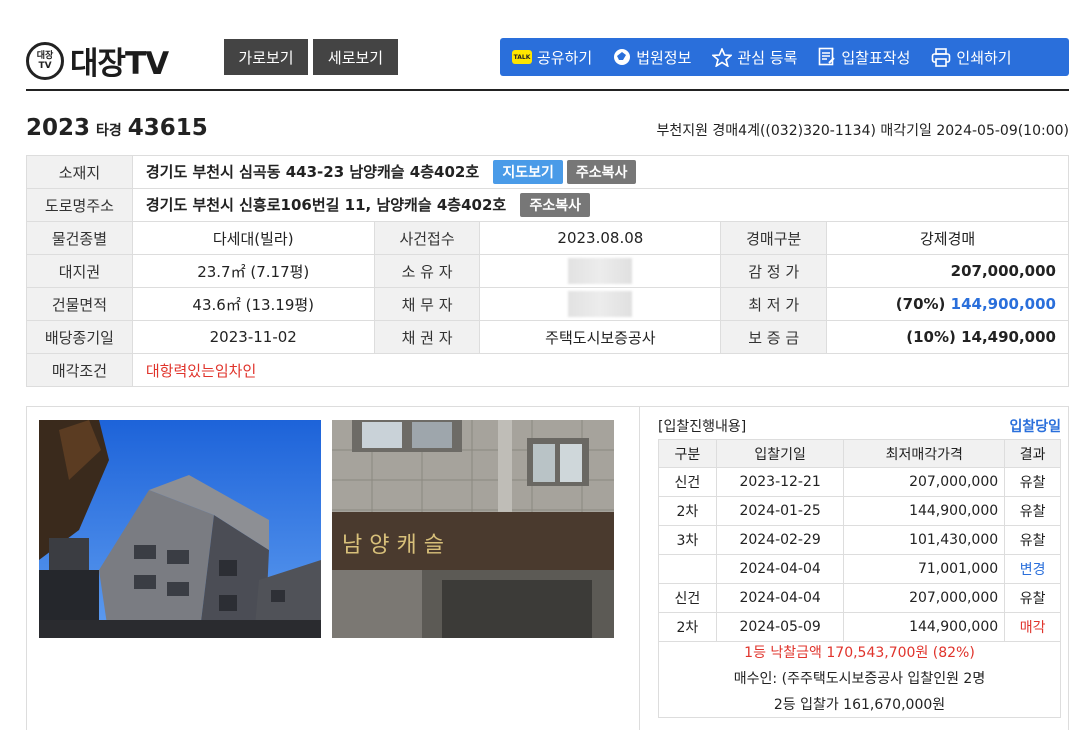 The width and height of the screenshot is (1091, 730). What do you see at coordinates (326, 205) in the screenshot?
I see `road-address: 경기도 부천시 신흥로106번길 11, 남양캐슬 4층402호` at bounding box center [326, 205].